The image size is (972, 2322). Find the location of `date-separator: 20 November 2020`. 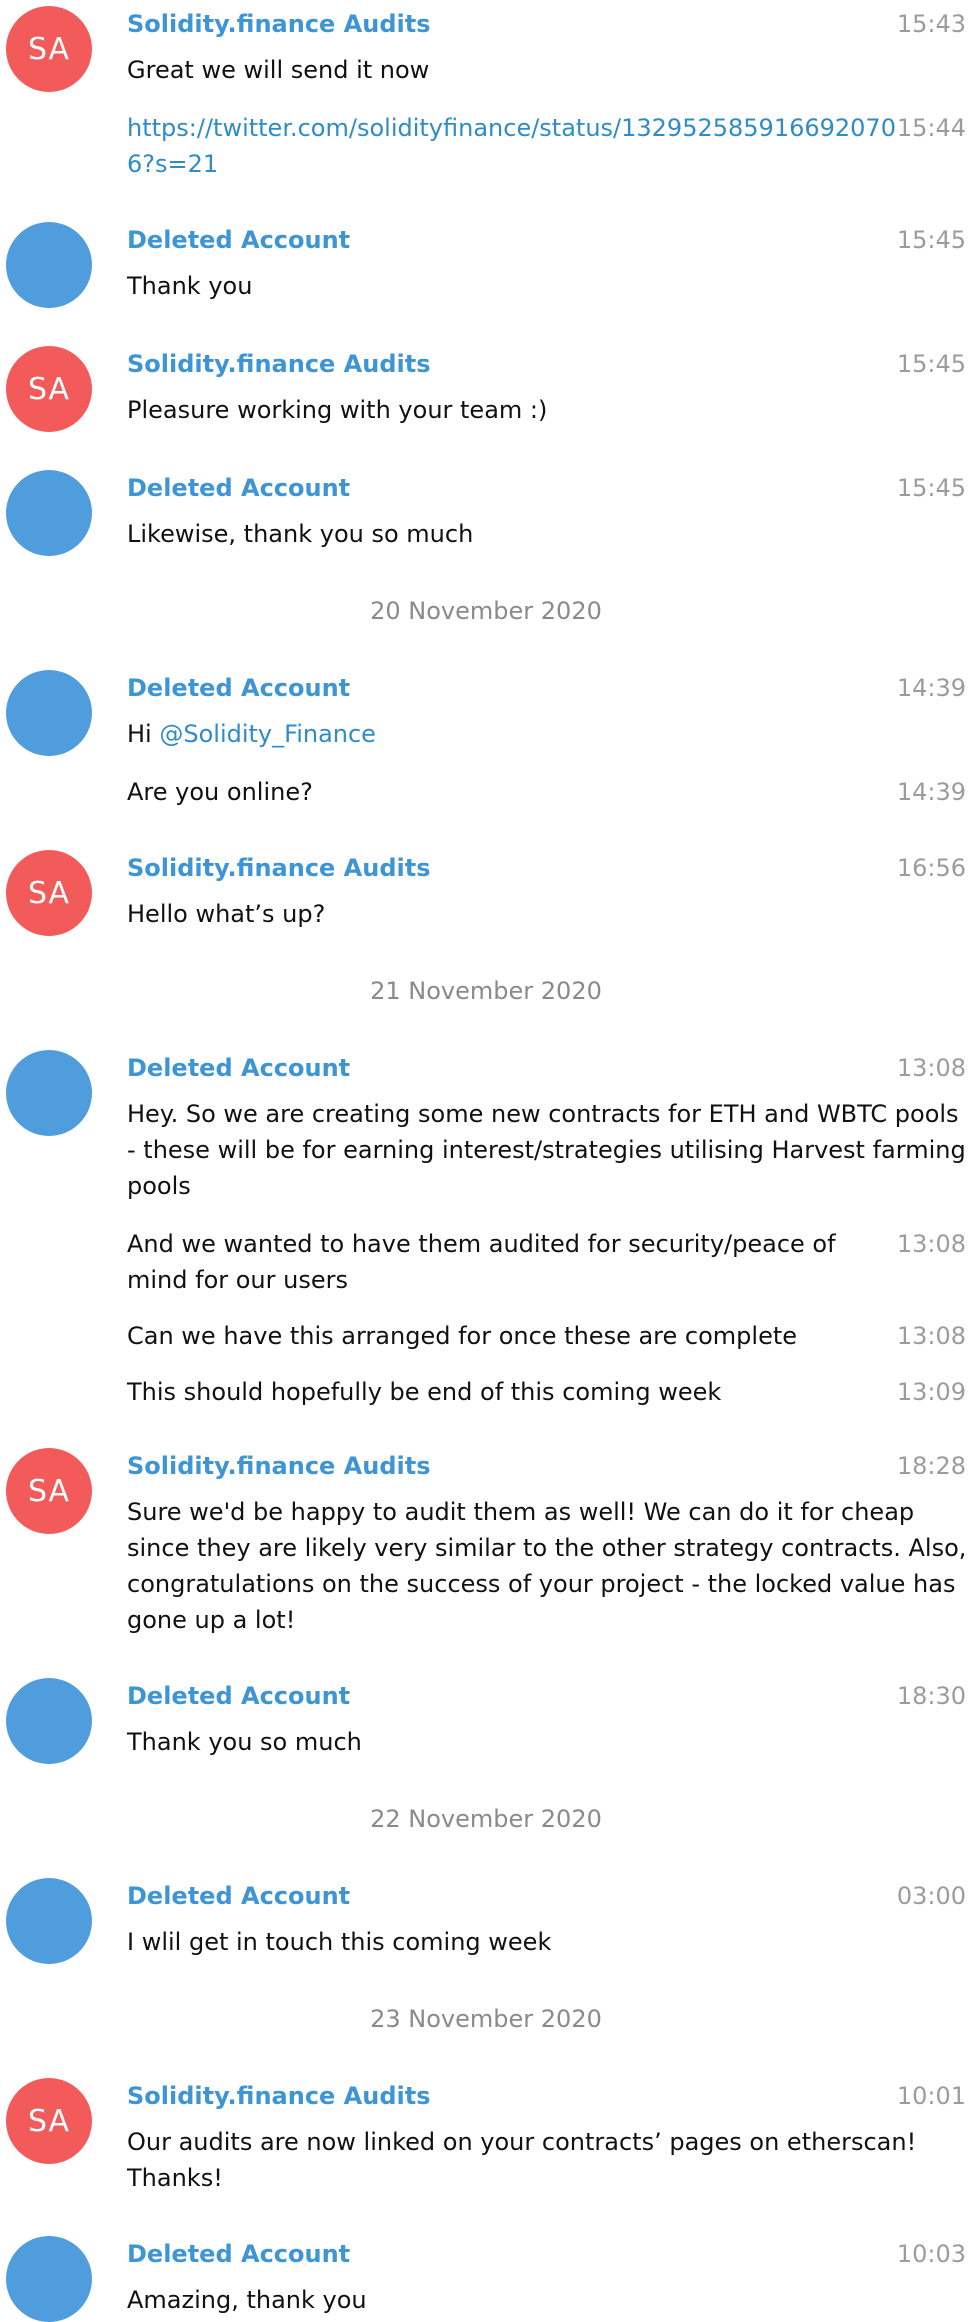

date-separator: 20 November 2020 is located at coordinates (486, 611).